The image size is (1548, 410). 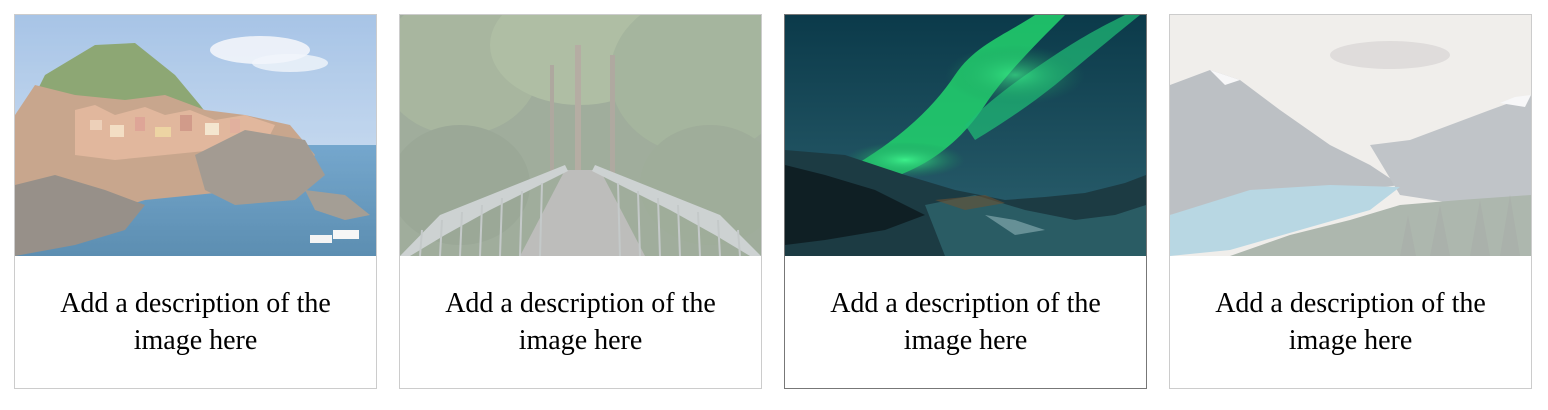 What do you see at coordinates (1350, 135) in the screenshot?
I see `mountain-lake-image` at bounding box center [1350, 135].